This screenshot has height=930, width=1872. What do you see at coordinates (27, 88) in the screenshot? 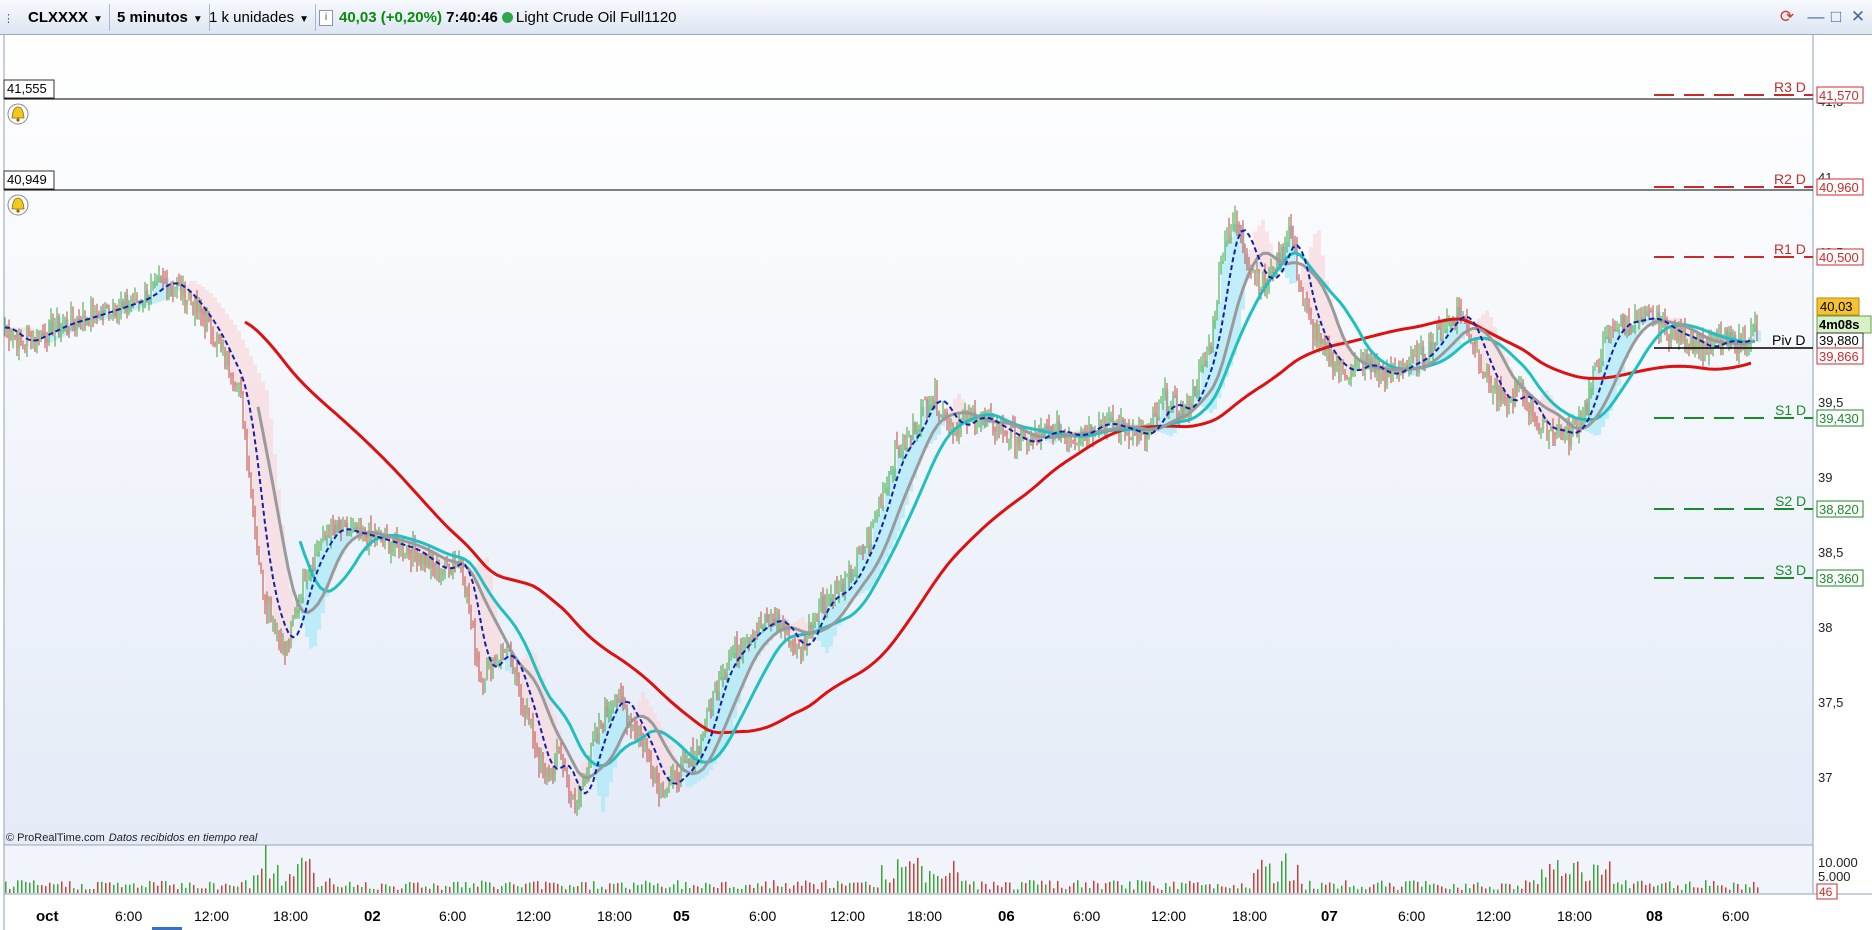
I see `alert-value-1: 41,555` at bounding box center [27, 88].